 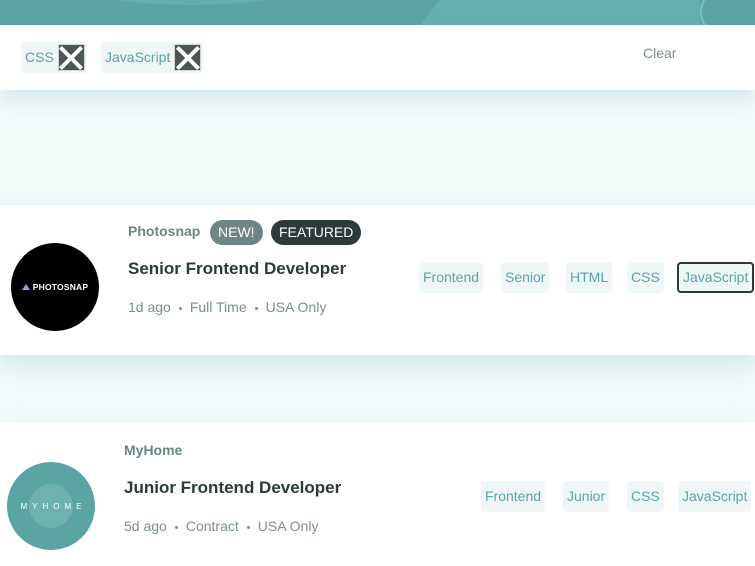 What do you see at coordinates (60, 287) in the screenshot?
I see `logo-text: PHOTOSNAP` at bounding box center [60, 287].